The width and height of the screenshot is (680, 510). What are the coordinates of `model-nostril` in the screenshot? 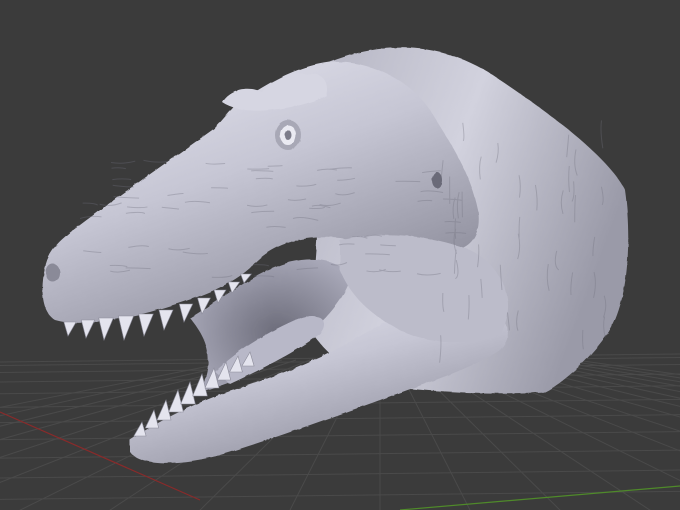 It's located at (53, 273).